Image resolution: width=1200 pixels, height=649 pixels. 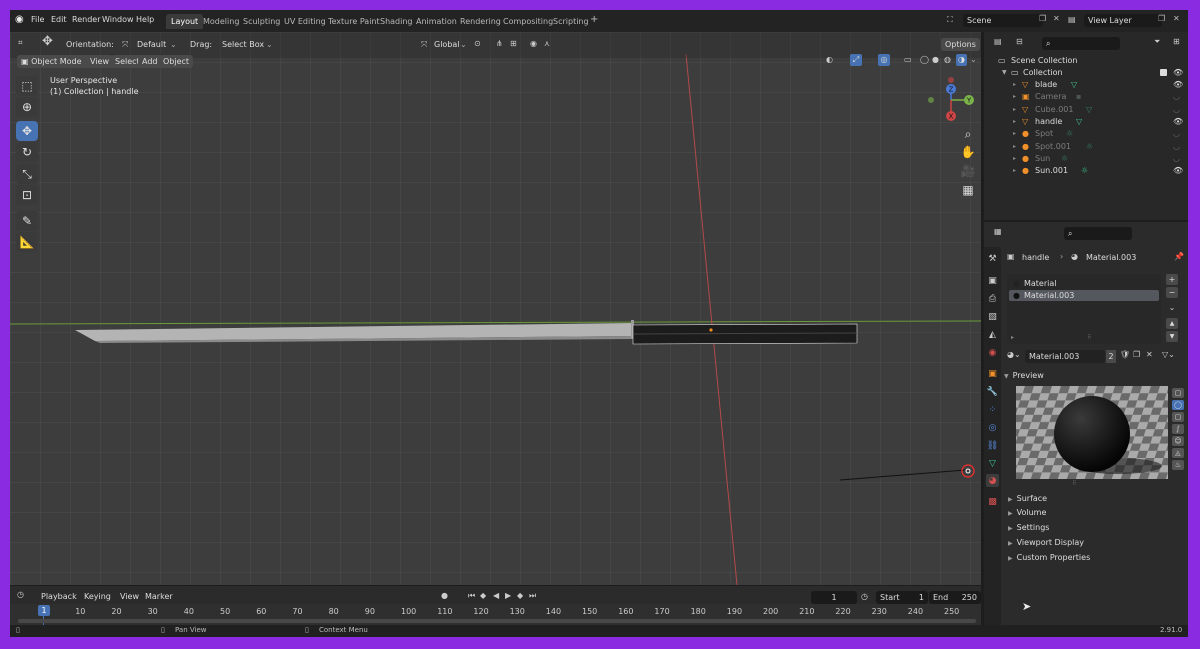 I want to click on outliner-item-sun: ▸ ● Sun ☼ ◡, so click(x=1086, y=159).